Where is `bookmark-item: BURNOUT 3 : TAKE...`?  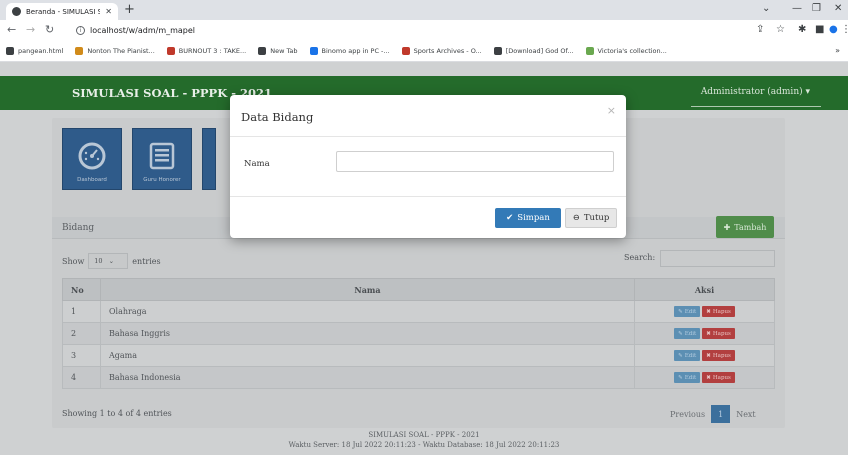 bookmark-item: BURNOUT 3 : TAKE... is located at coordinates (206, 50).